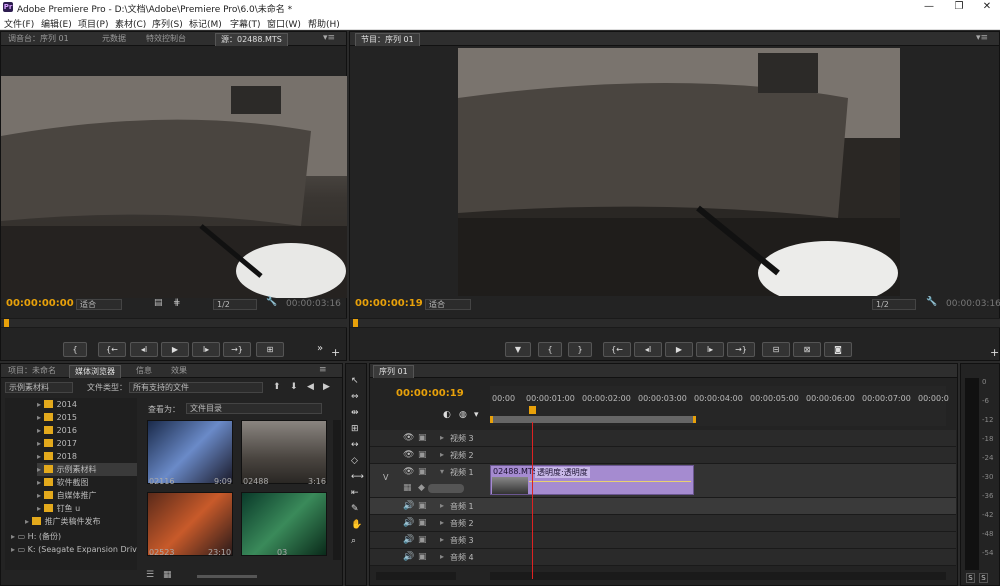 The height and width of the screenshot is (586, 1000). What do you see at coordinates (93, 23) in the screenshot?
I see `menu-project: 项目(P)` at bounding box center [93, 23].